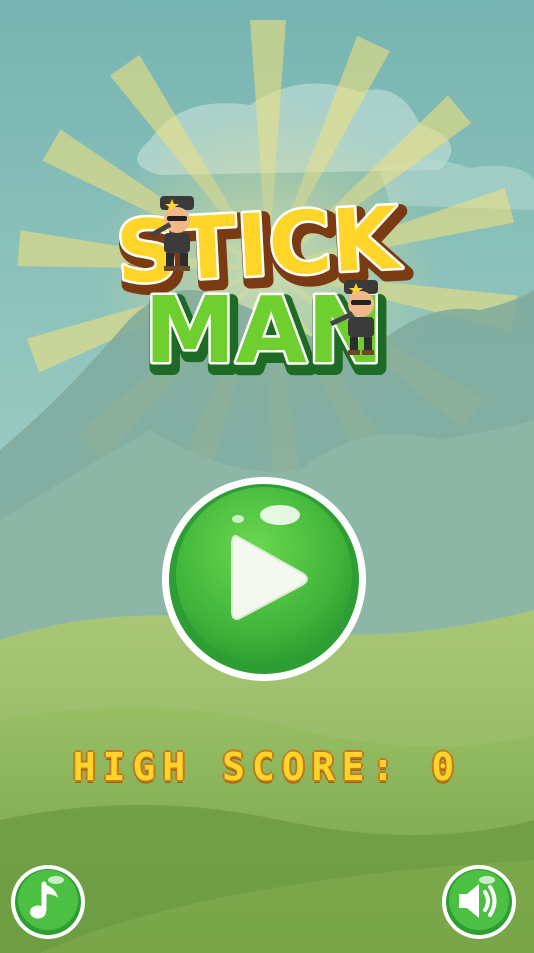  I want to click on speaker-icon, so click(479, 902).